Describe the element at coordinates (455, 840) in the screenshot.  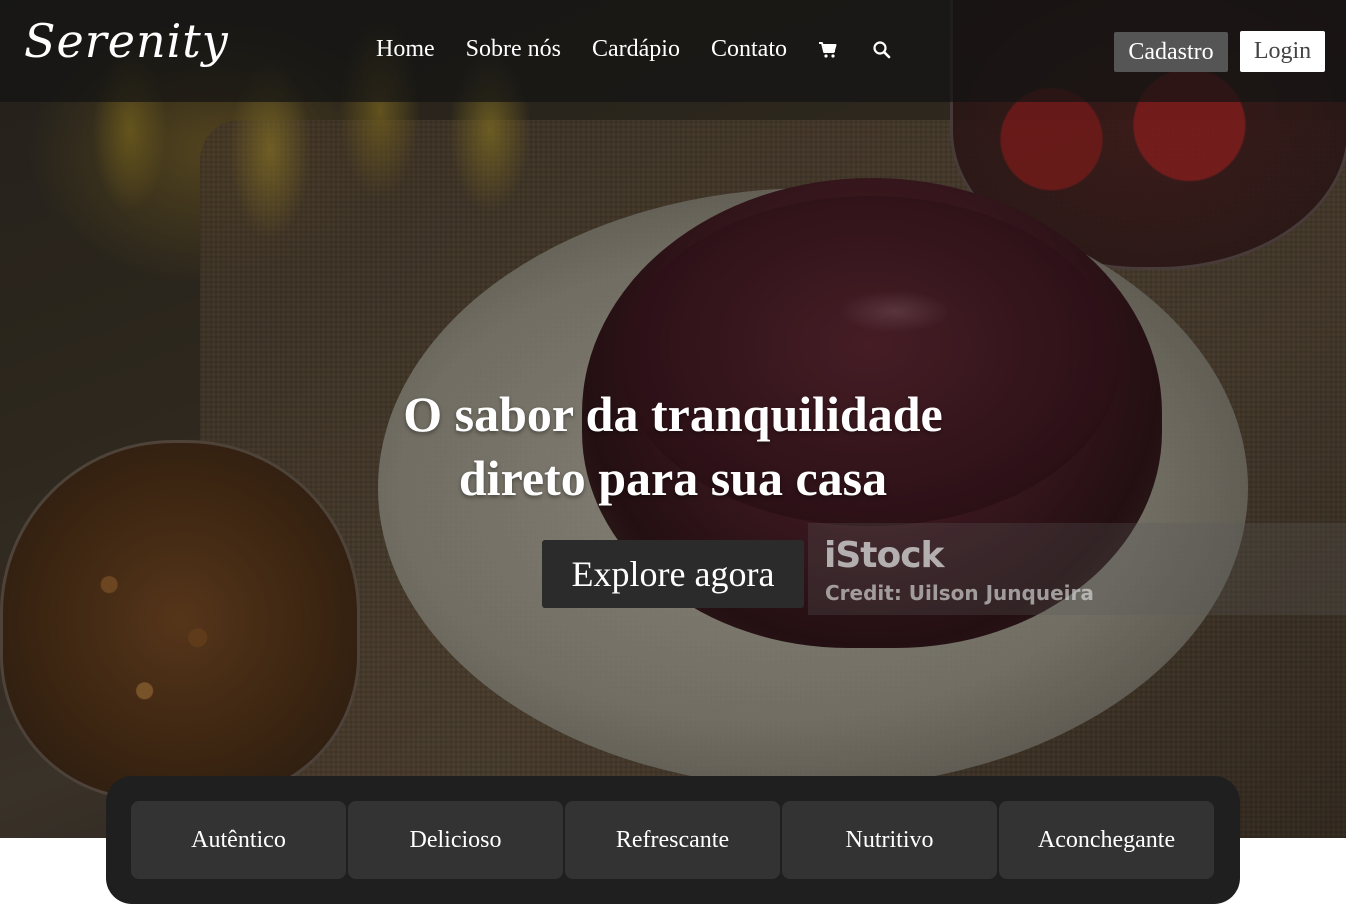
I see `feature-delicioso: Delicioso` at that location.